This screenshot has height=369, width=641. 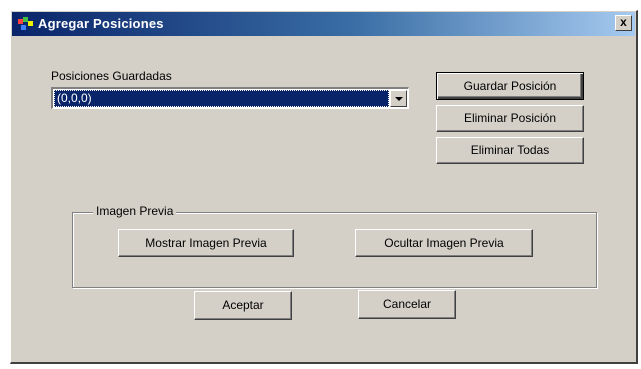 I want to click on accept-button: Aceptar, so click(x=243, y=305).